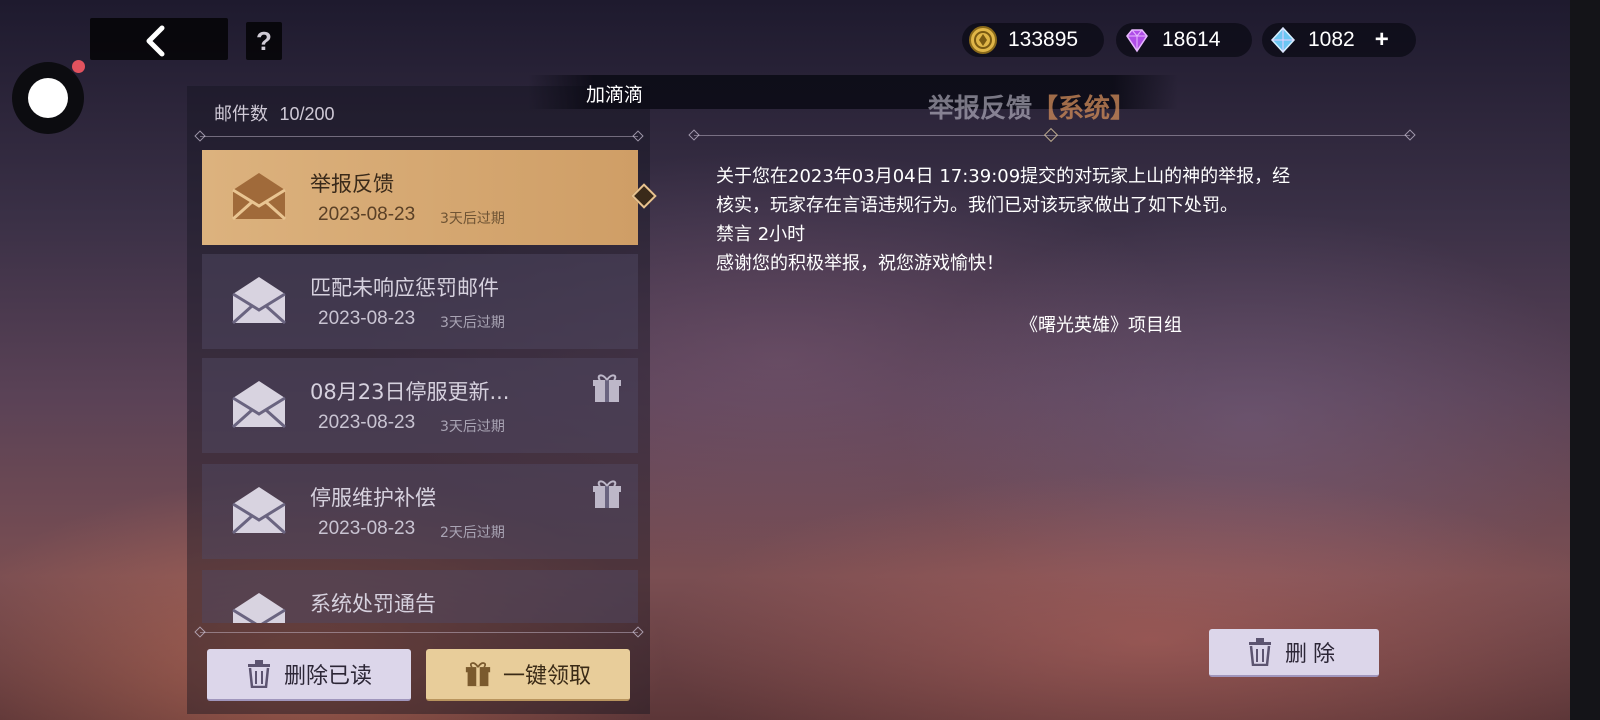 The width and height of the screenshot is (1600, 720). What do you see at coordinates (977, 205) in the screenshot?
I see `body-line: 核实，玩家存在言语违规行为。我们已对该玩家做出了如下处罚。` at bounding box center [977, 205].